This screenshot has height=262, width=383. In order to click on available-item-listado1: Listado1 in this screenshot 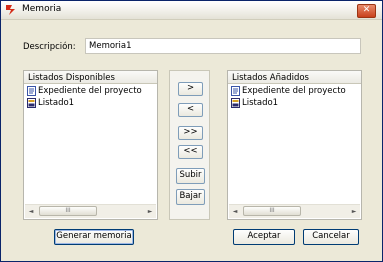, I will do `click(90, 102)`.